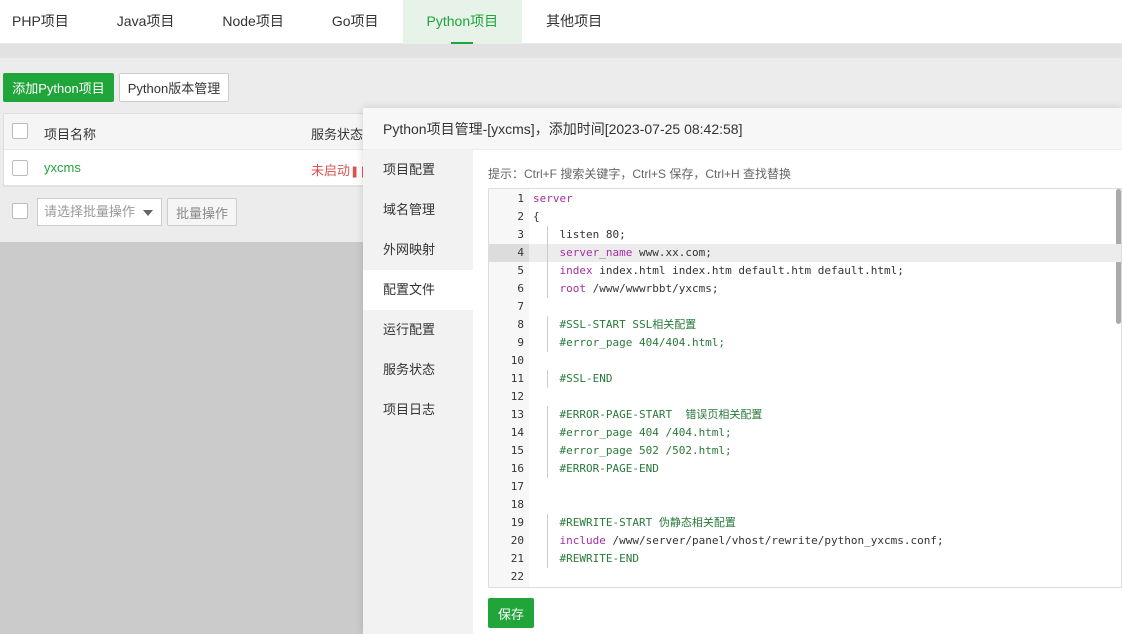 The image size is (1122, 634). Describe the element at coordinates (418, 250) in the screenshot. I see `menu-external-mapping: 外网映射` at that location.